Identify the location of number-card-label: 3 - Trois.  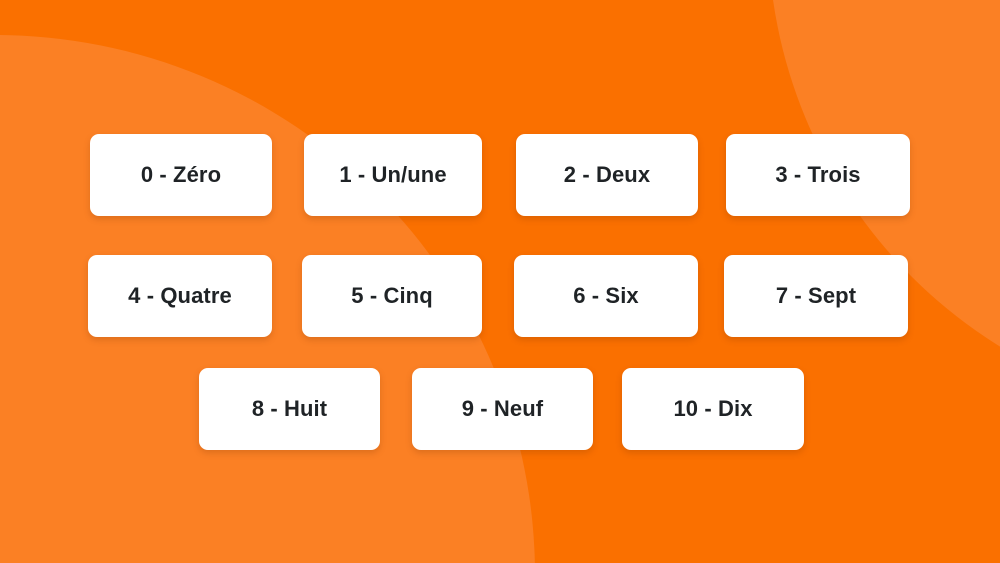
(818, 174).